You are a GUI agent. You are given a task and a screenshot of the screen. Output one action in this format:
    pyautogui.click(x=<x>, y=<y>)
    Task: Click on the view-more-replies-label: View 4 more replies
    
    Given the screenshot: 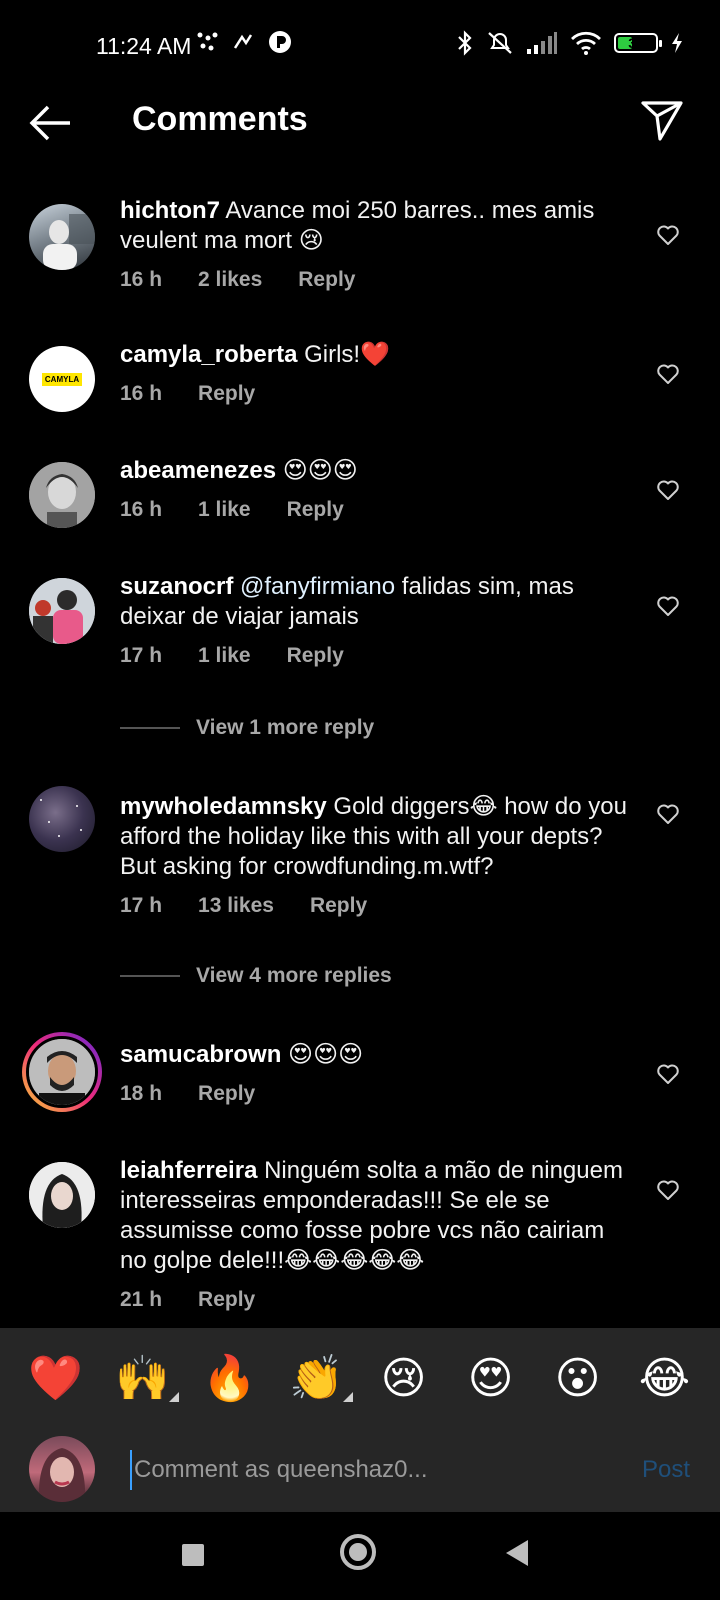 What is the action you would take?
    pyautogui.click(x=294, y=976)
    